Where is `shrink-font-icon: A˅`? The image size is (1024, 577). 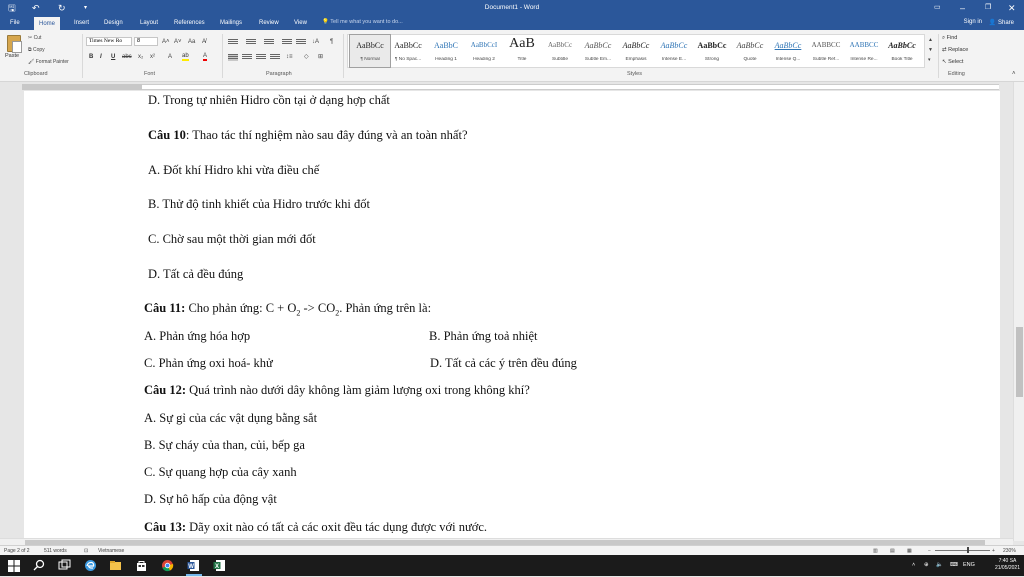 shrink-font-icon: A˅ is located at coordinates (178, 42).